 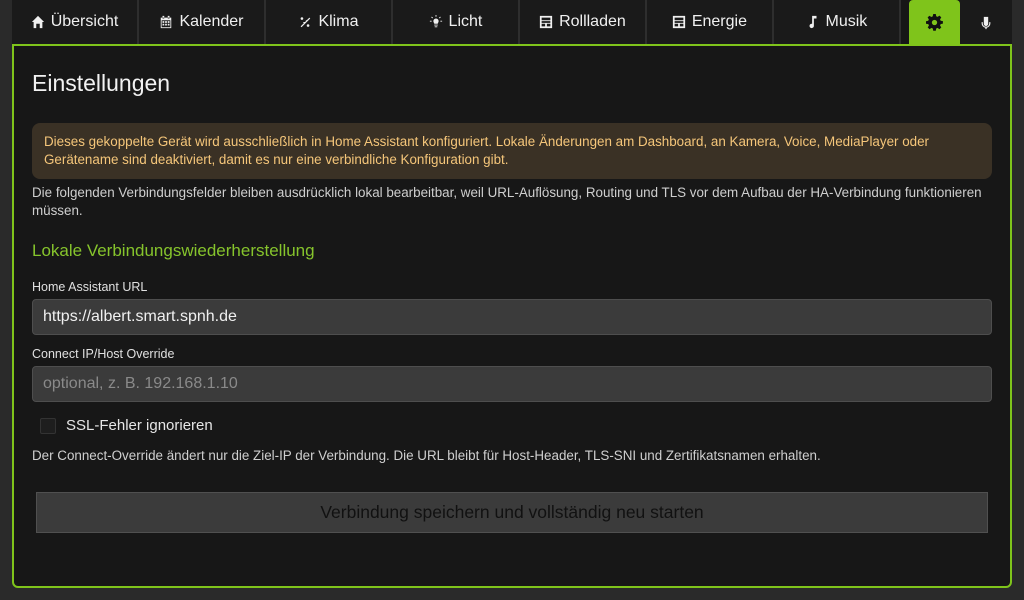 What do you see at coordinates (592, 21) in the screenshot?
I see `tab-label: Rollladen` at bounding box center [592, 21].